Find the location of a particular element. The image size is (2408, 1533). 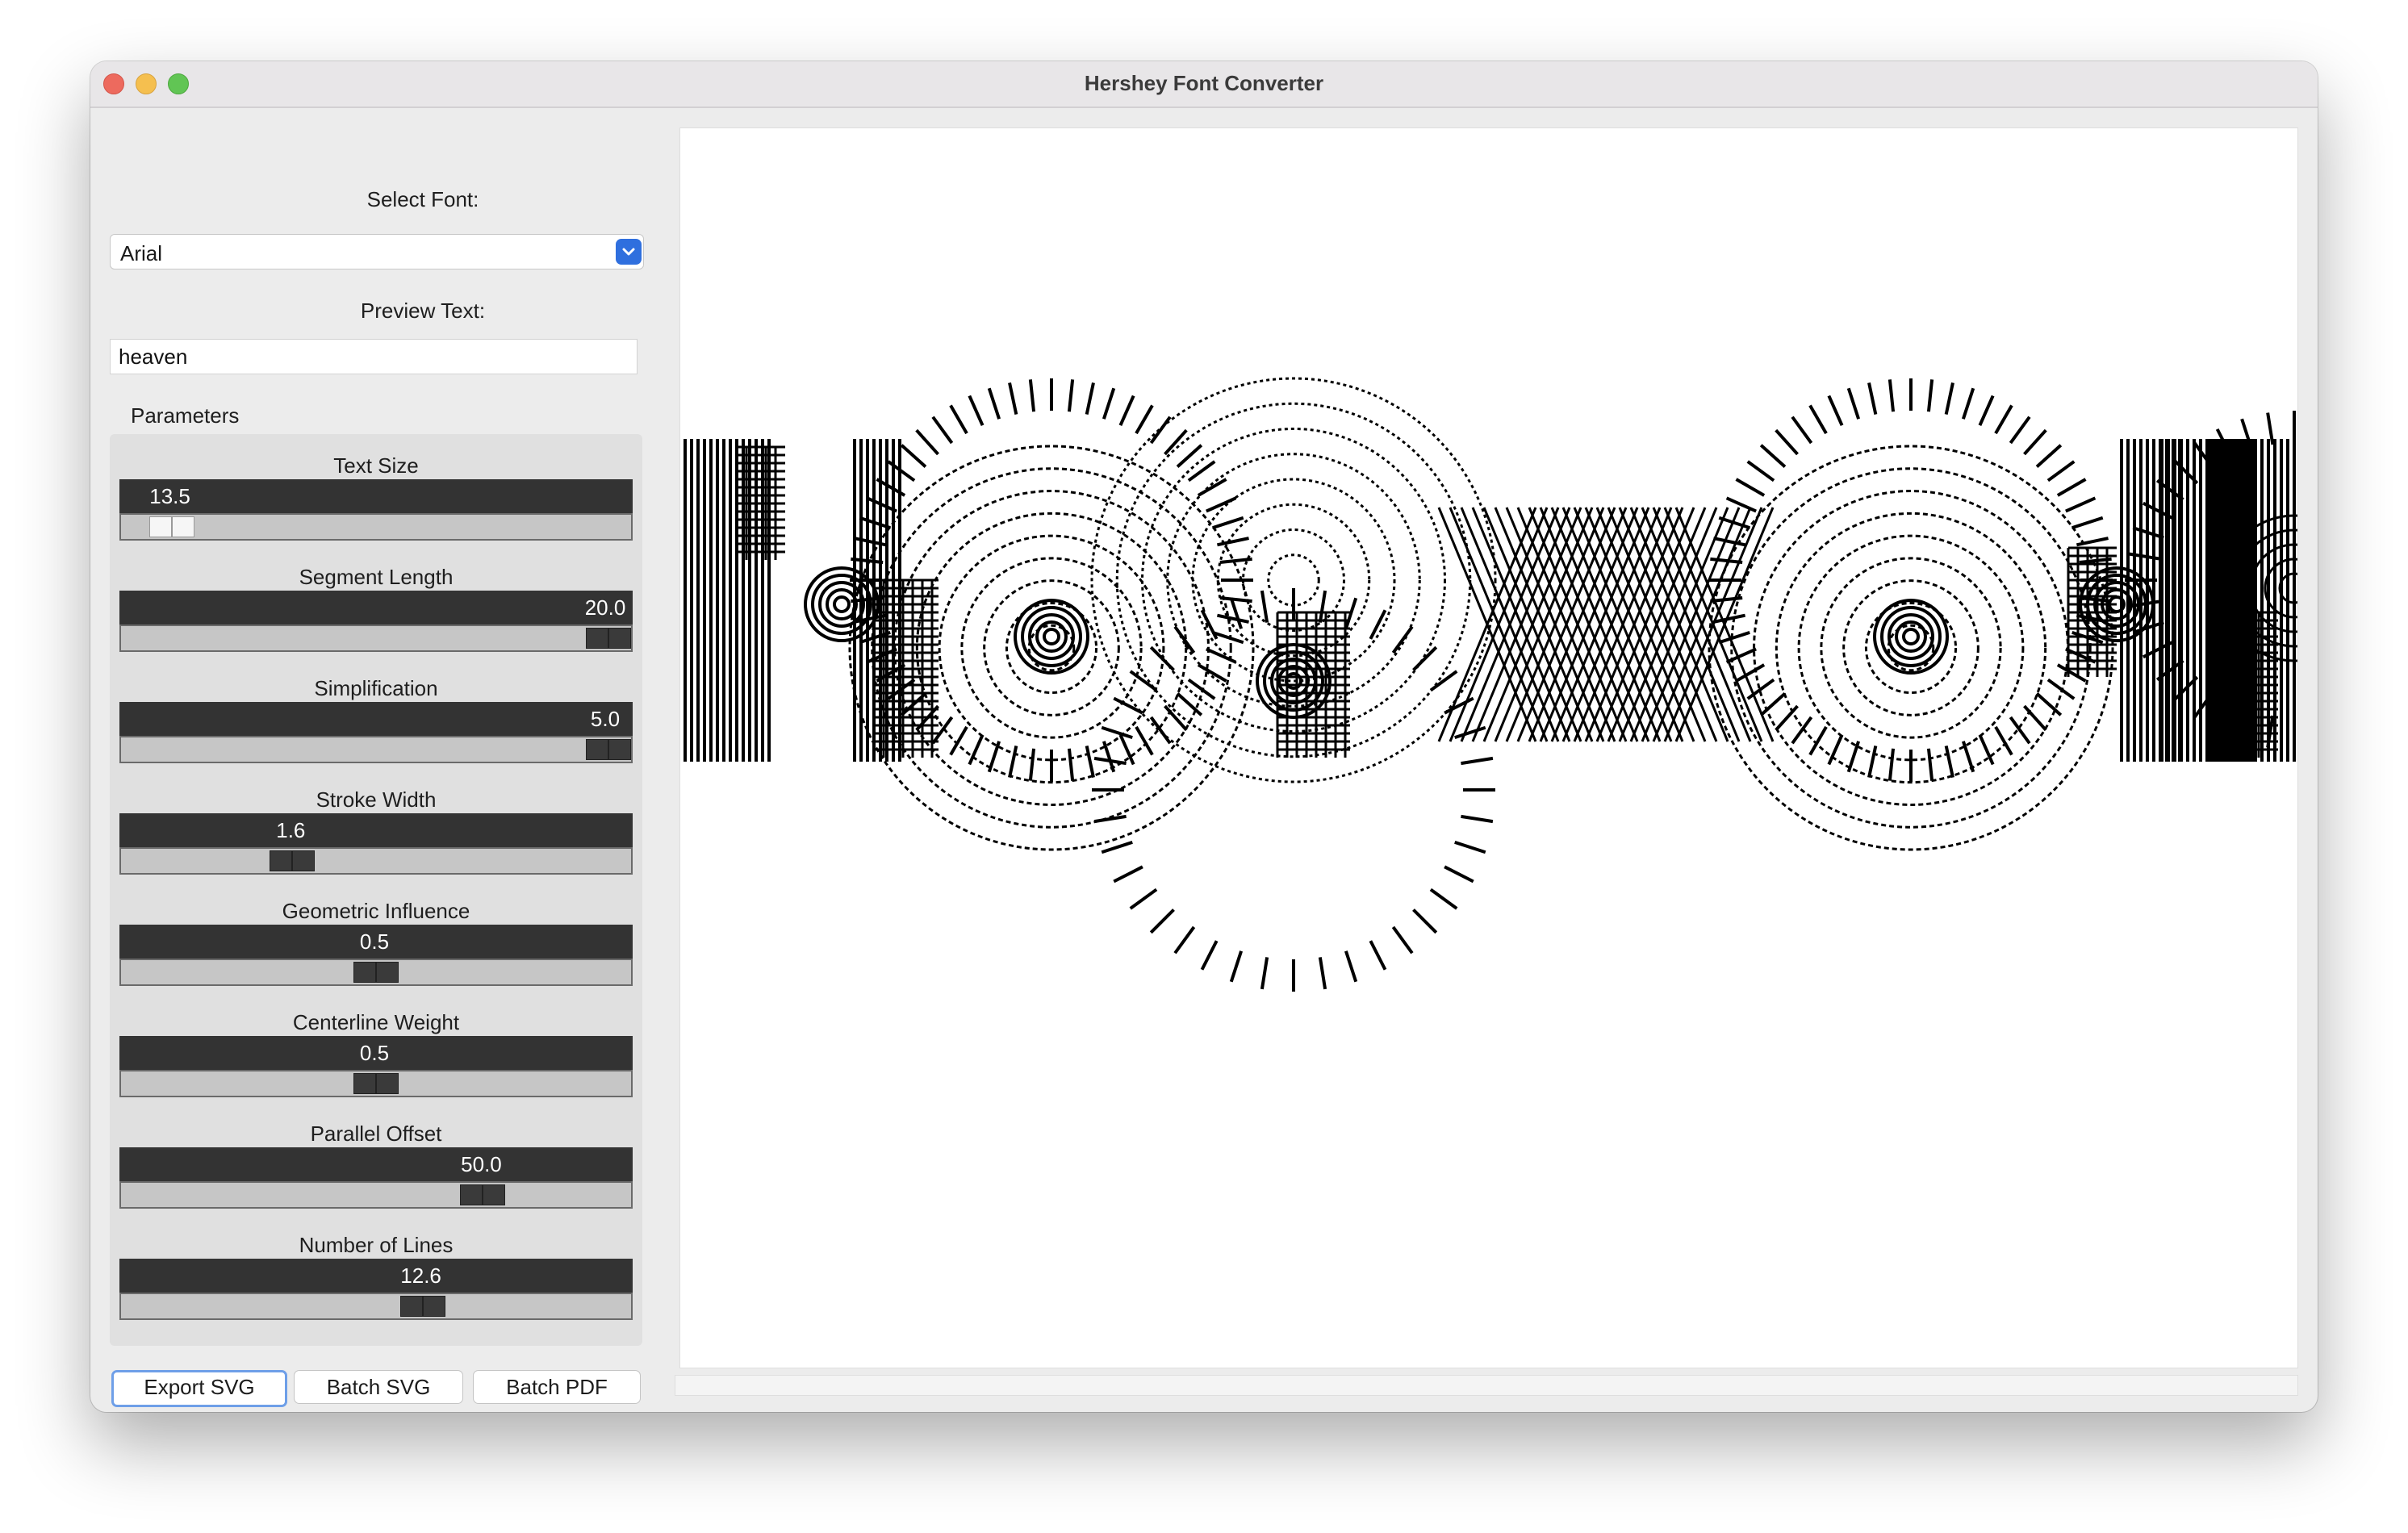

batch-svg-button: Batch SVG is located at coordinates (378, 1387).